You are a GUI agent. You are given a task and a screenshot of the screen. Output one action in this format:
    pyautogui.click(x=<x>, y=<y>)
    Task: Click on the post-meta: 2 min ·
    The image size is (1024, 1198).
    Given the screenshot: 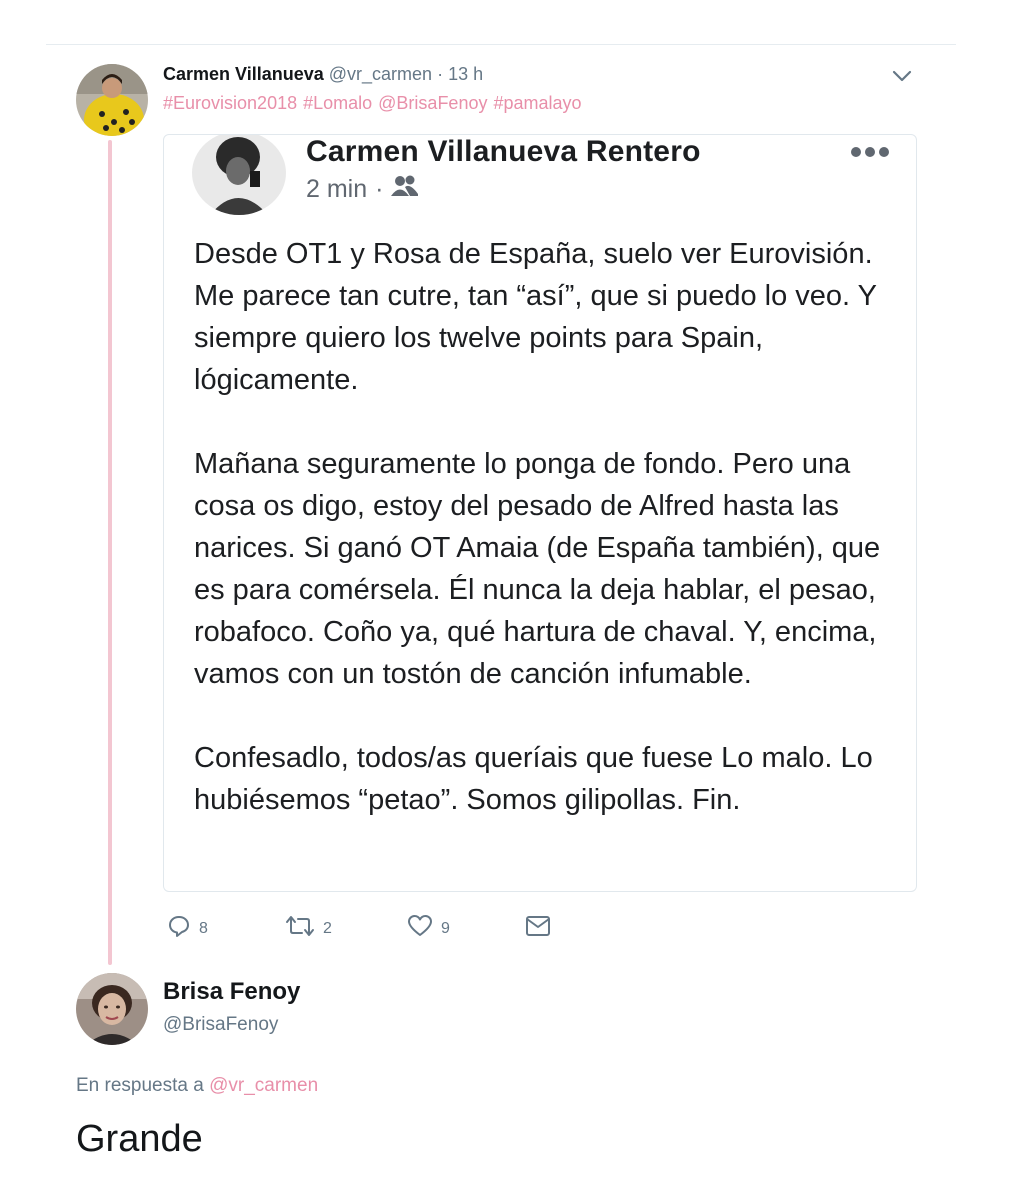 What is the action you would take?
    pyautogui.click(x=362, y=189)
    